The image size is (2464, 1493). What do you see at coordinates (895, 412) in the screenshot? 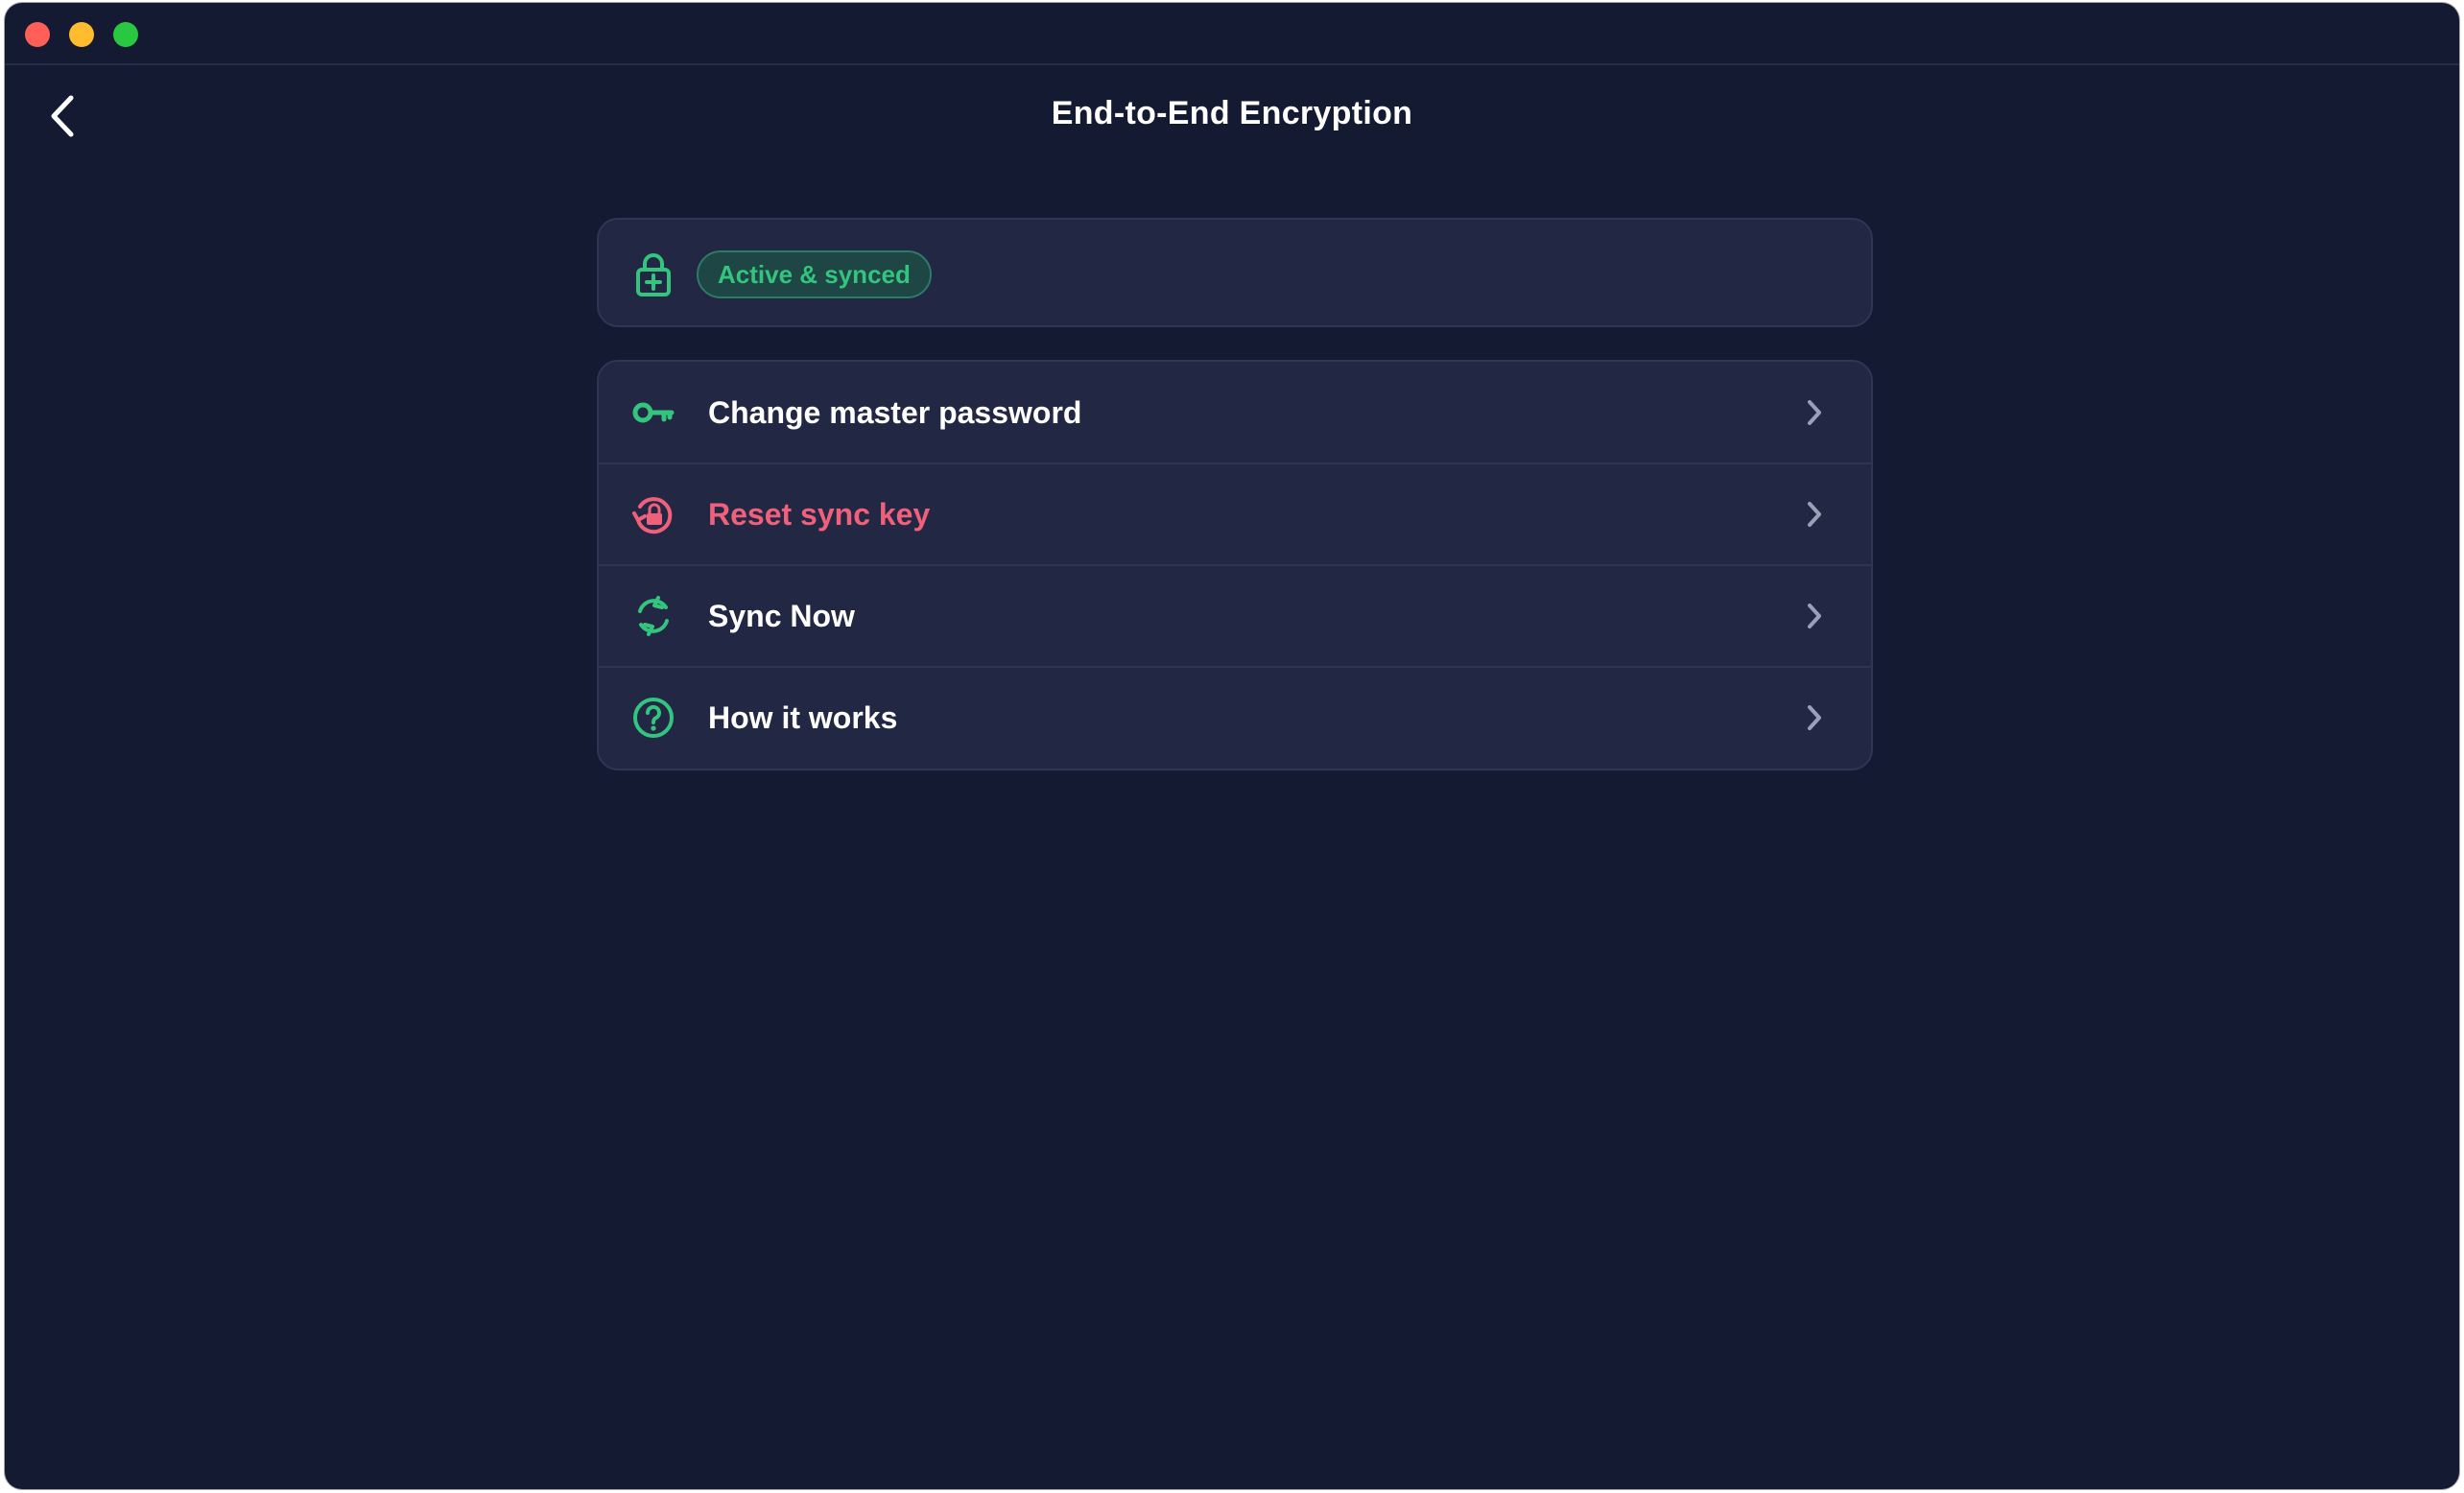
I see `menu-item-label: Change master password` at bounding box center [895, 412].